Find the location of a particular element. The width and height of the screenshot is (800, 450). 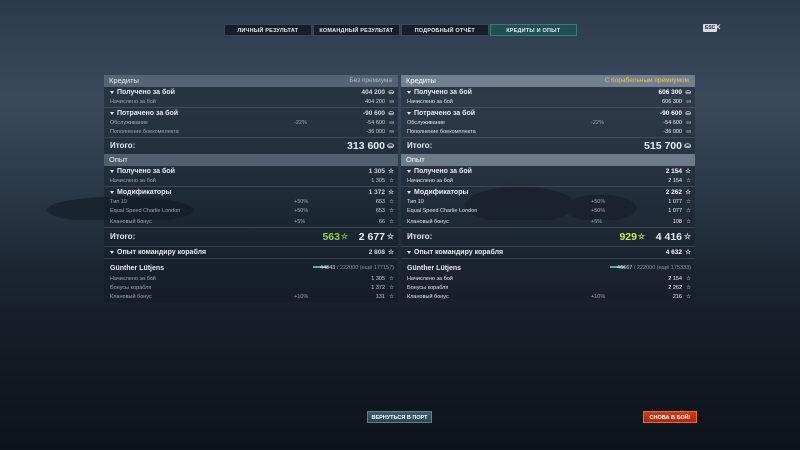

modifiers-section: Модификаторы 2 262 ☆ is located at coordinates (548, 192).